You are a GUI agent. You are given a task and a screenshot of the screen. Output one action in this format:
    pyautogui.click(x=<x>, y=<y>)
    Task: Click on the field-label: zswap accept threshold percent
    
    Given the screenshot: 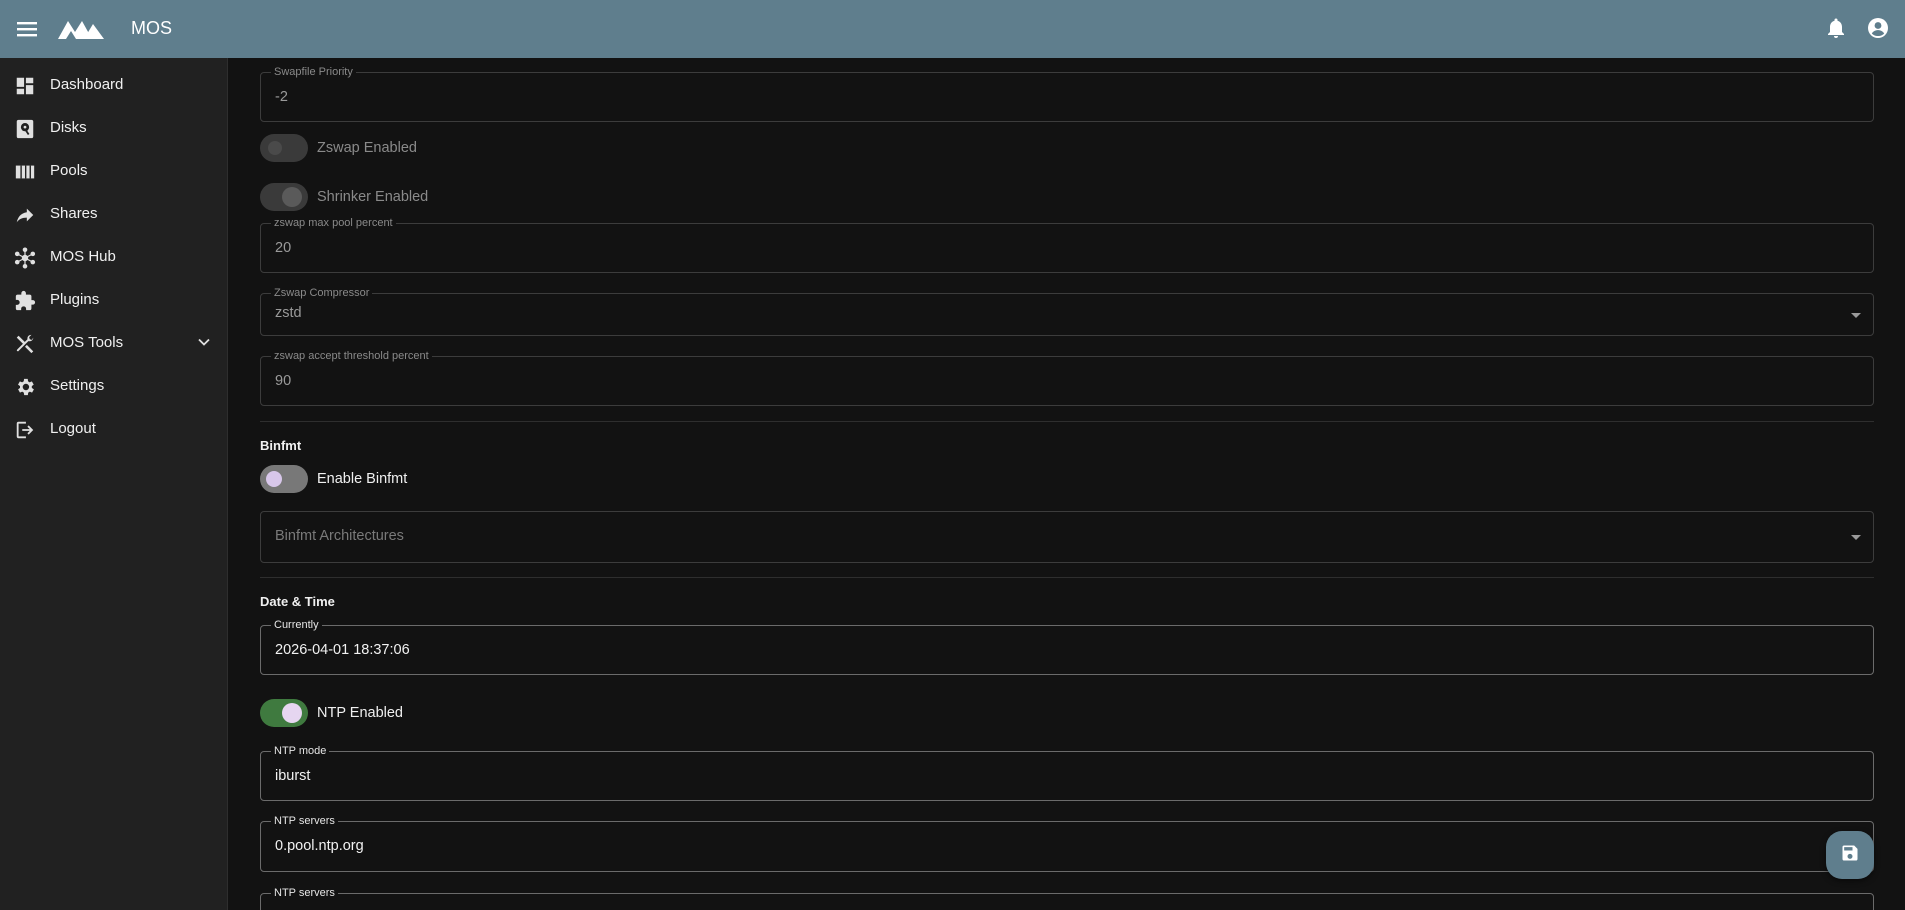 What is the action you would take?
    pyautogui.click(x=351, y=356)
    